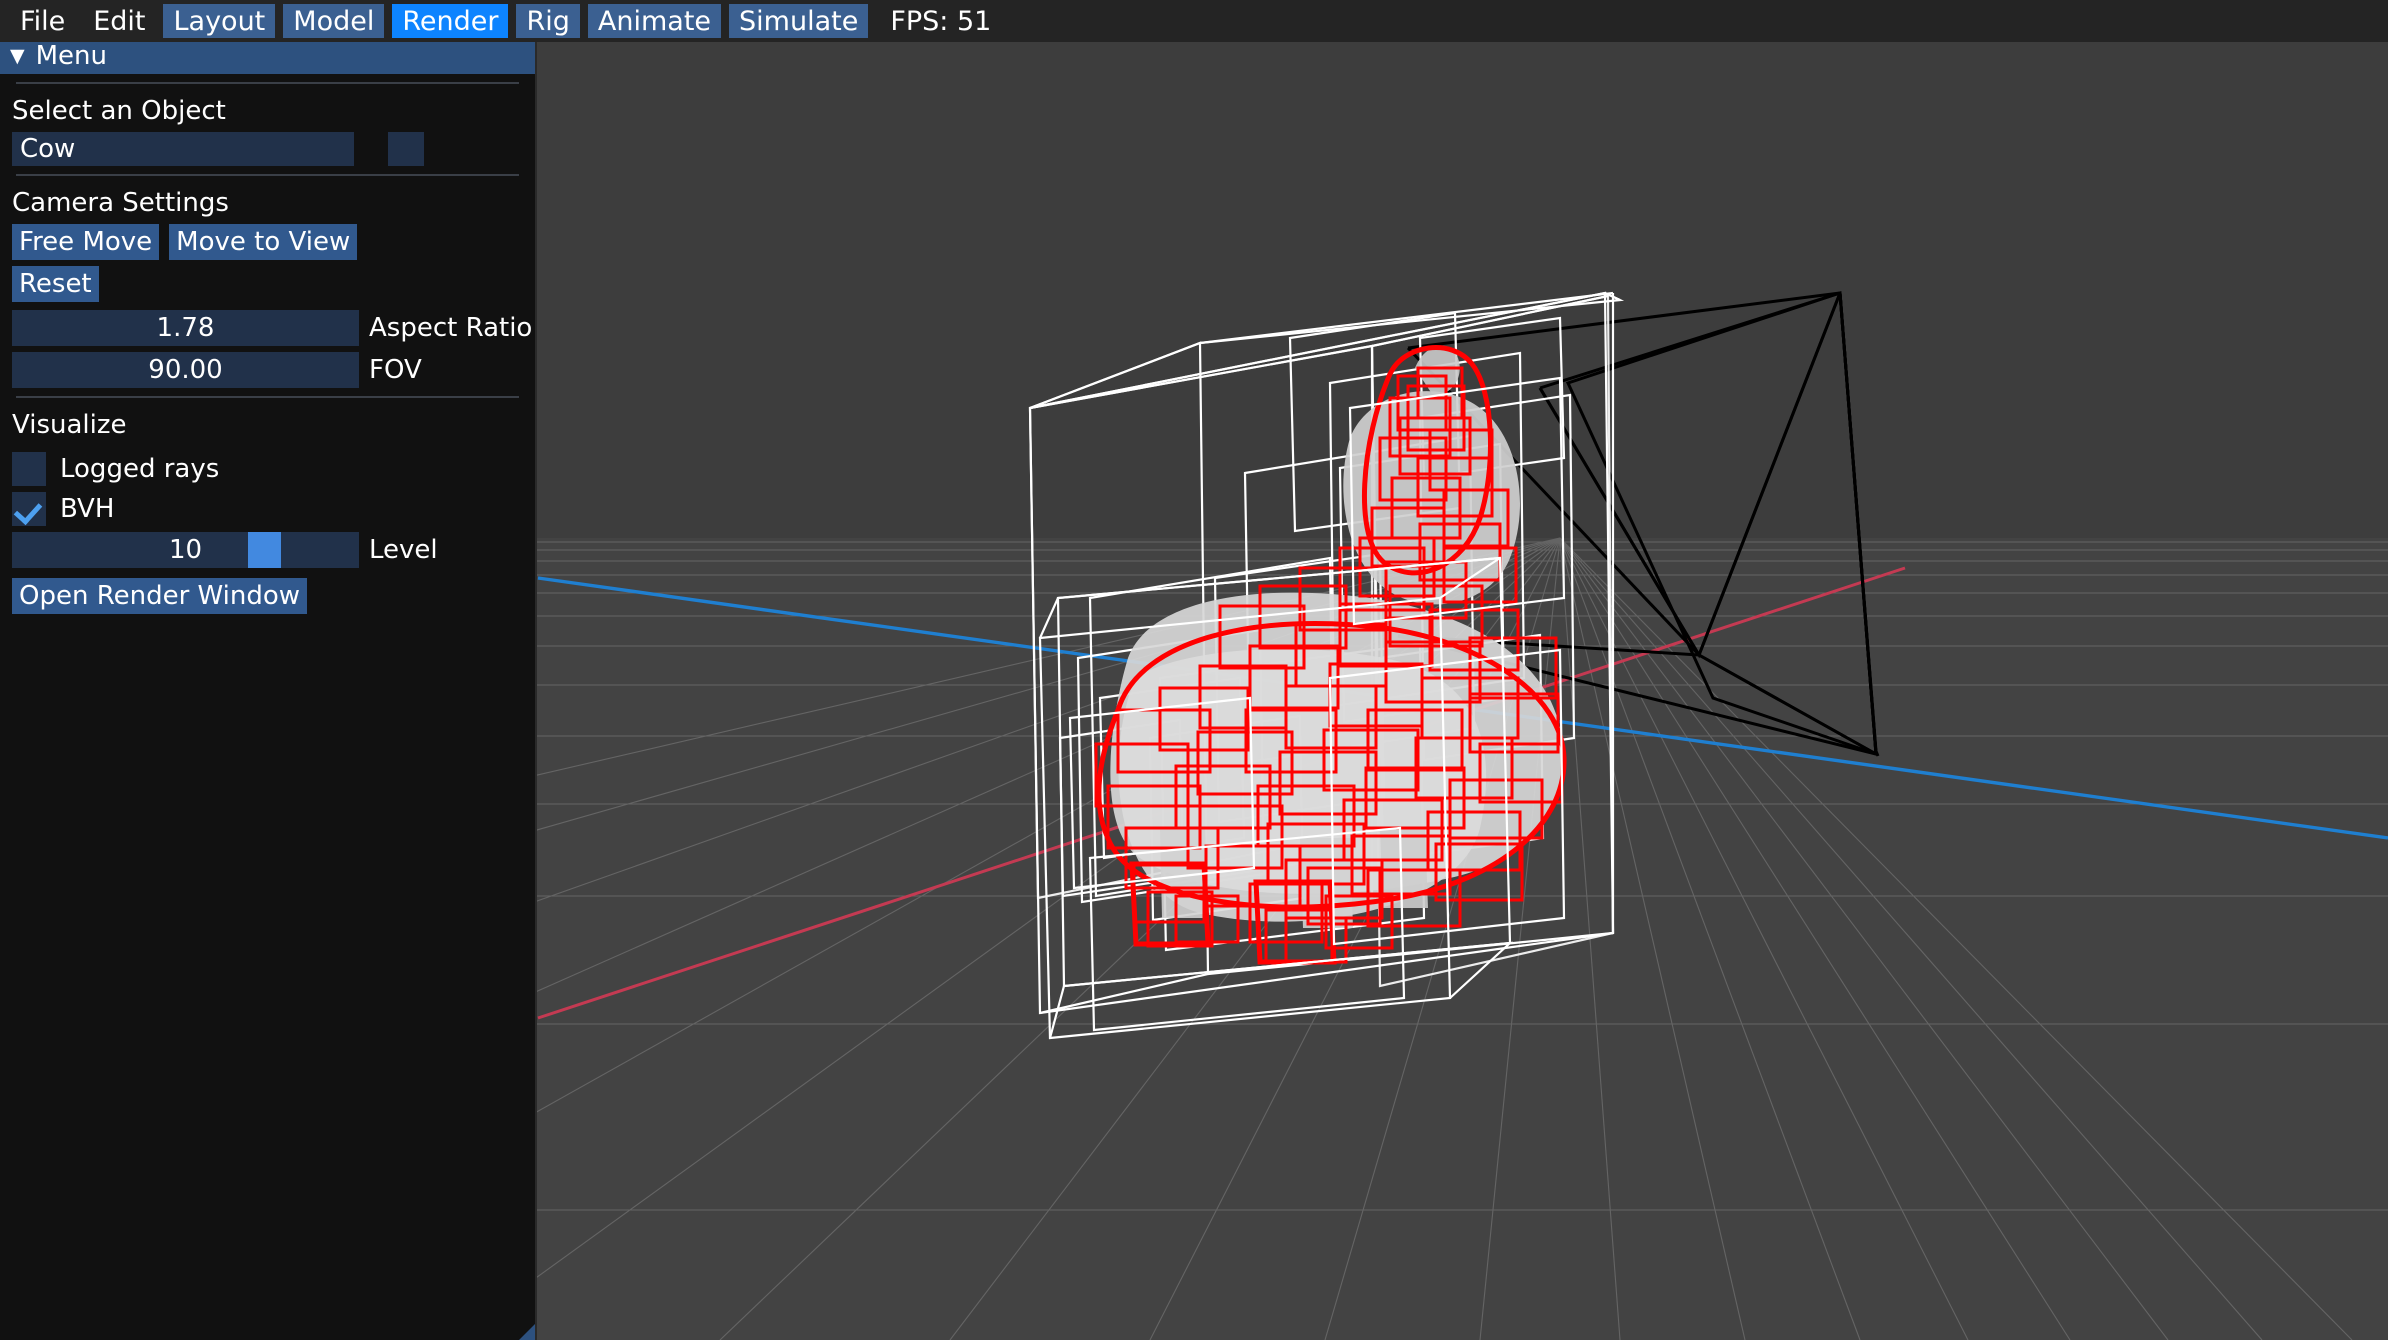 The image size is (2388, 1340). Describe the element at coordinates (55, 284) in the screenshot. I see `reset-button: Reset` at that location.